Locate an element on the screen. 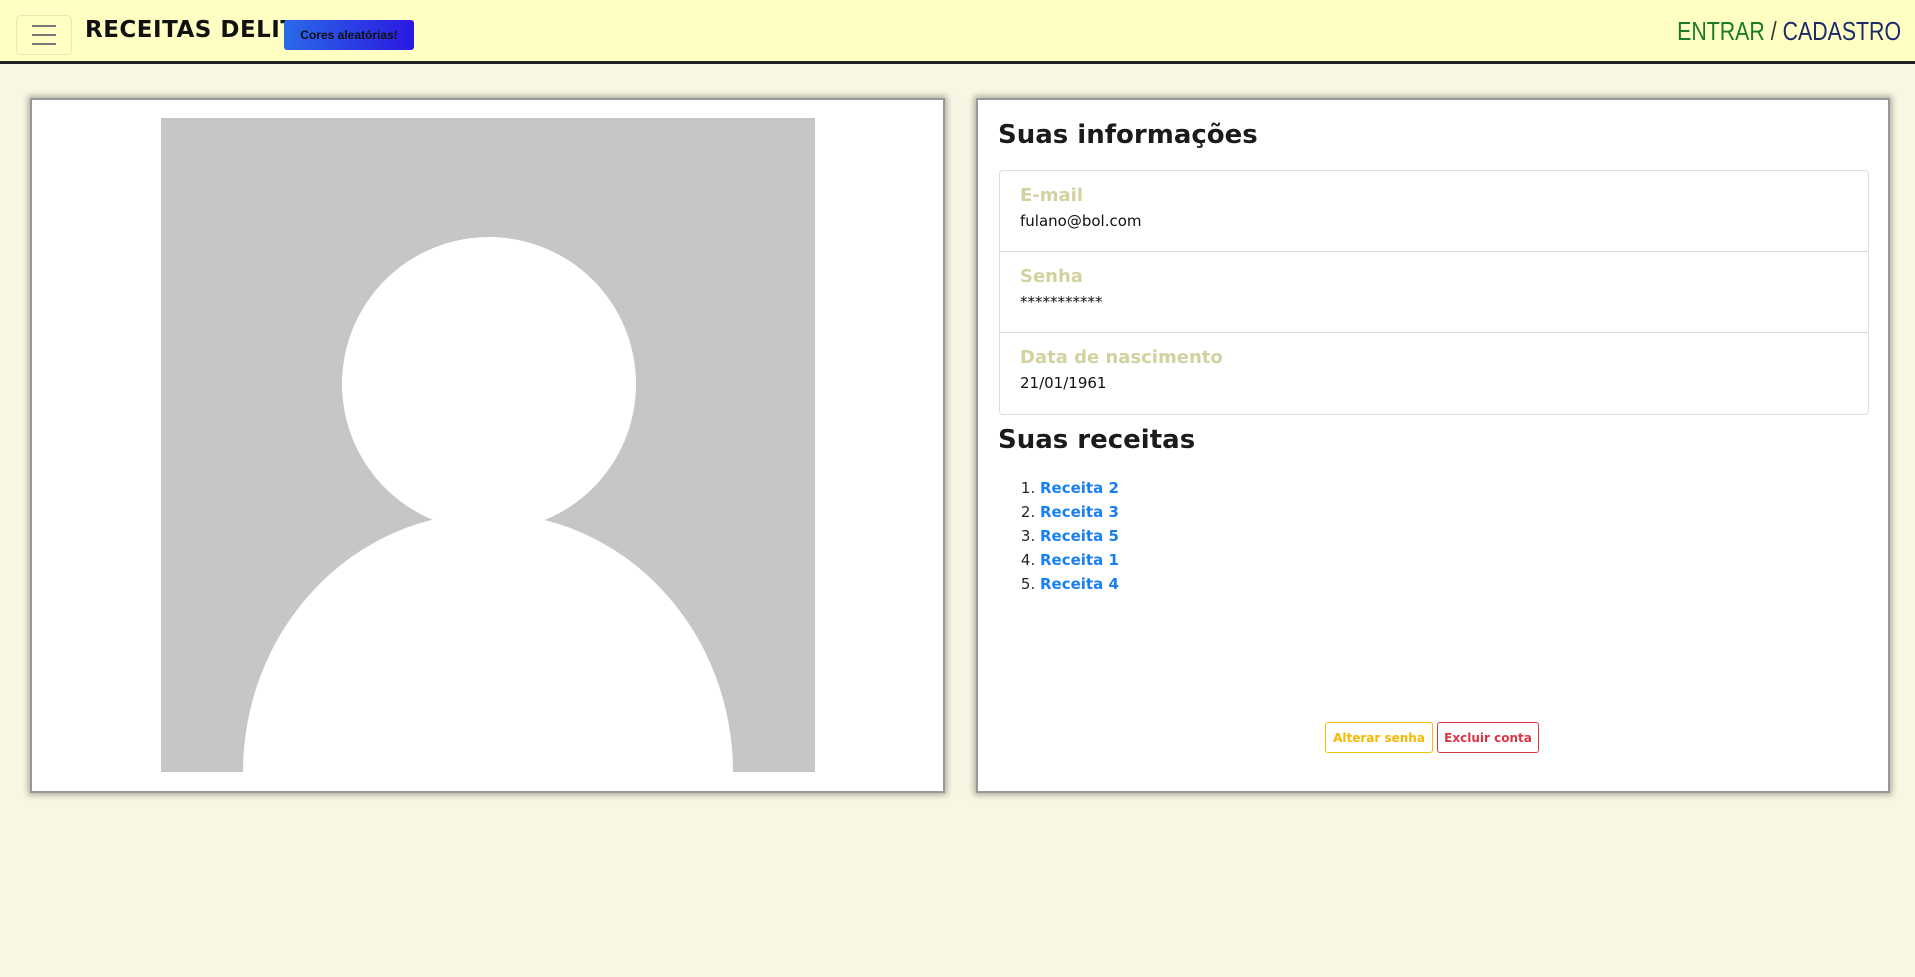 This screenshot has height=977, width=1915. info-item-email: E-mail fulano@bol.com is located at coordinates (1434, 211).